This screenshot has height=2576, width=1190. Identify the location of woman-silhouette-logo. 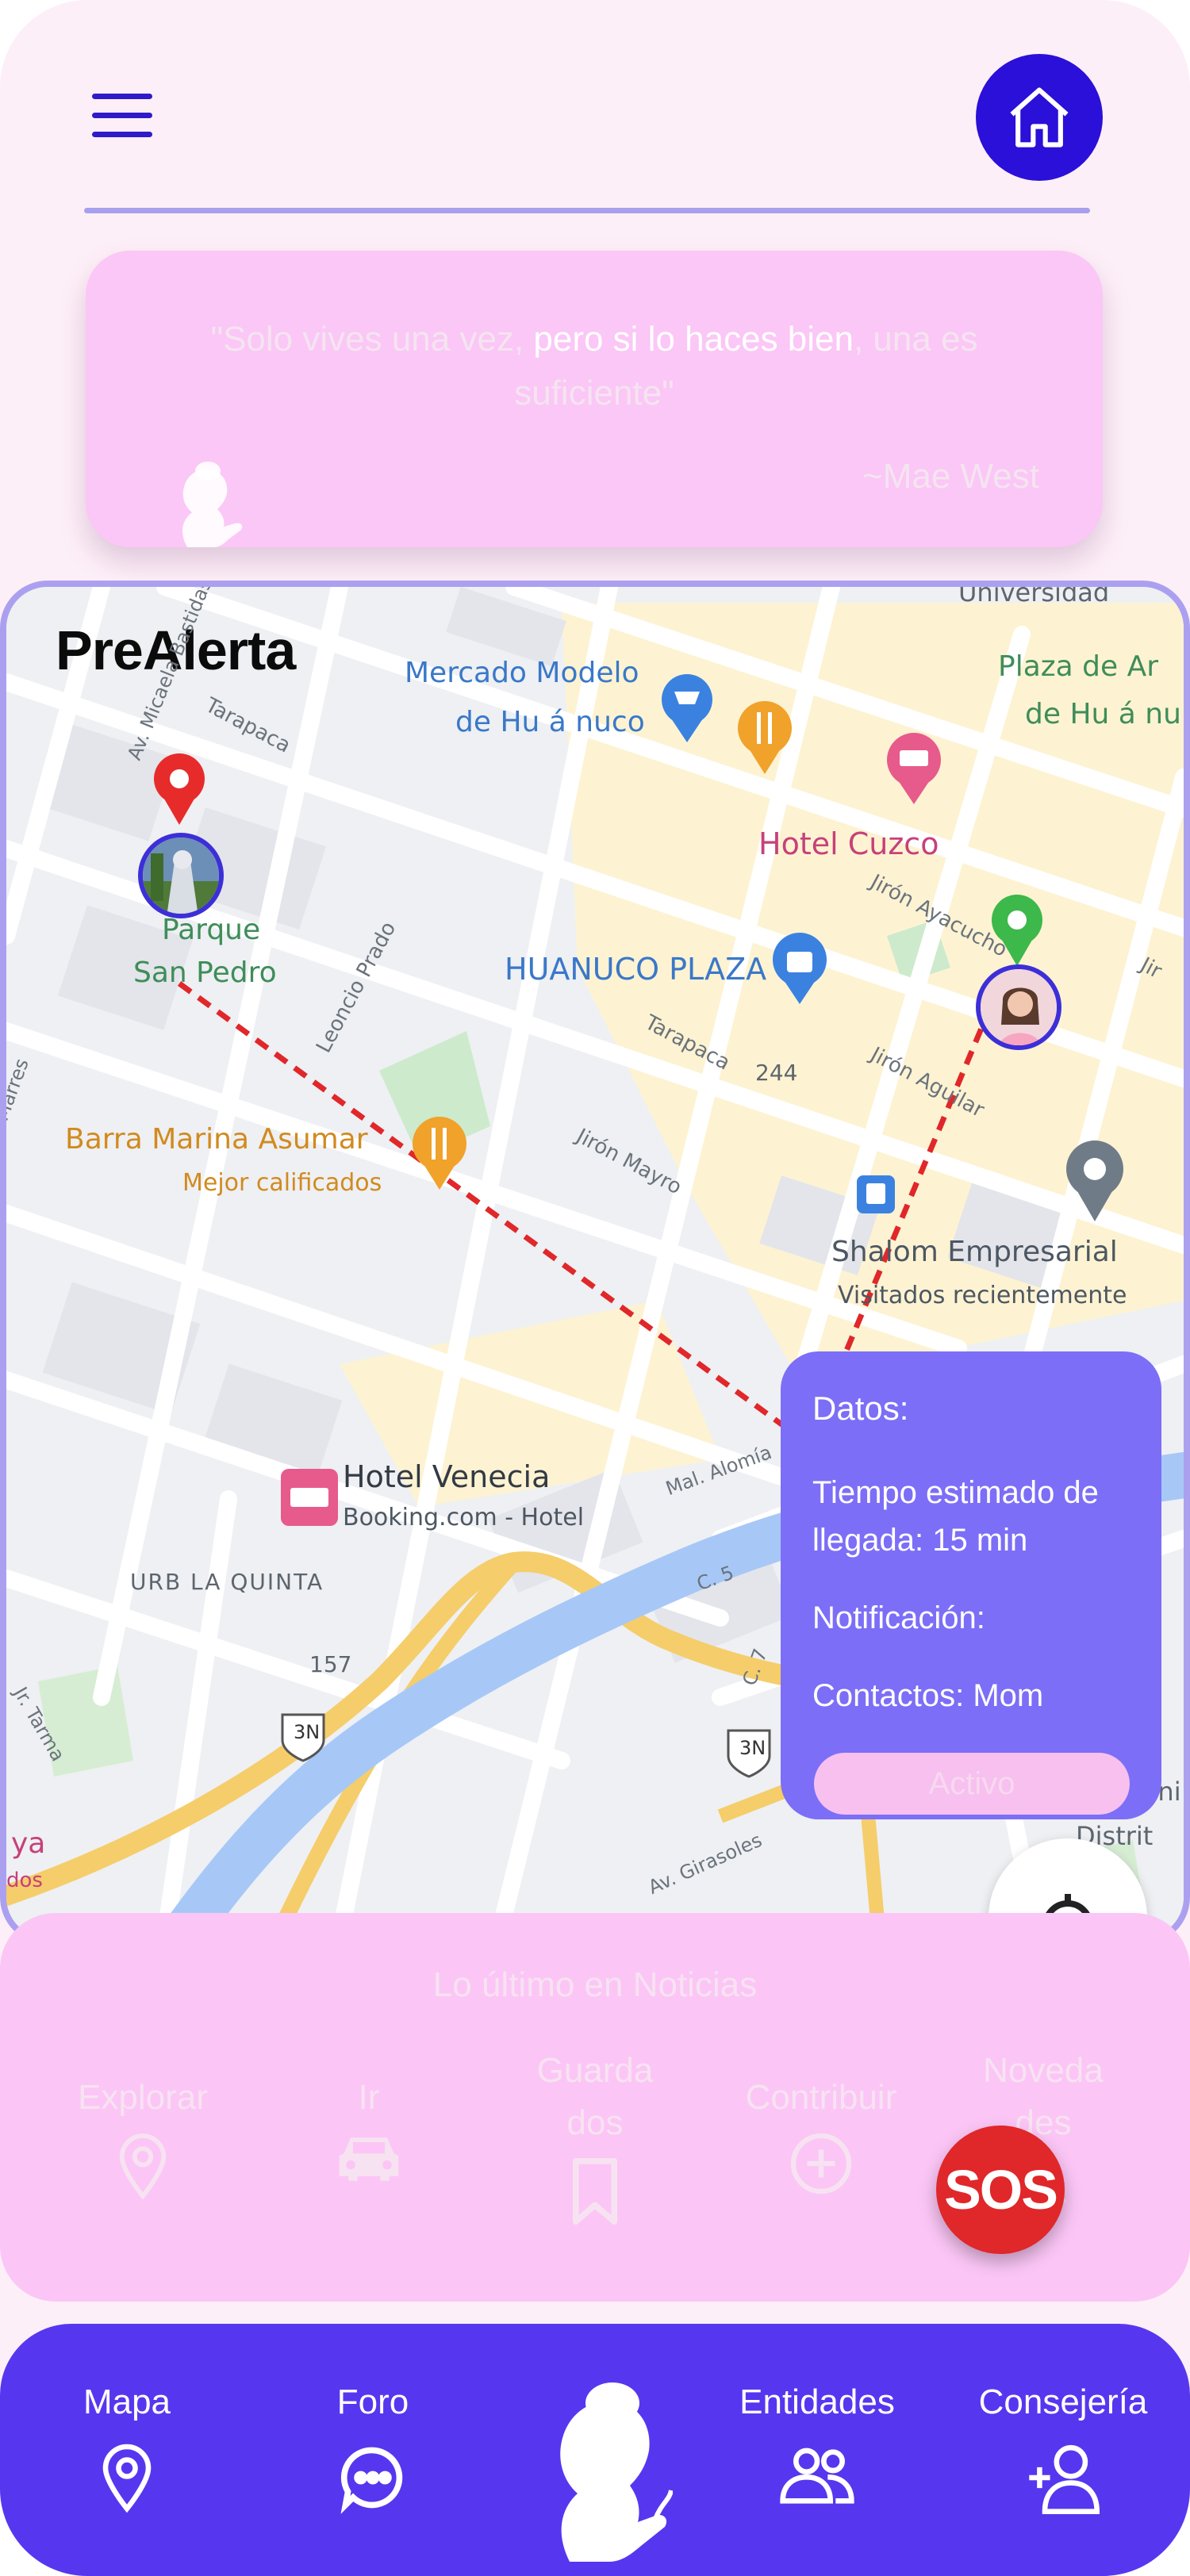
(593, 2462).